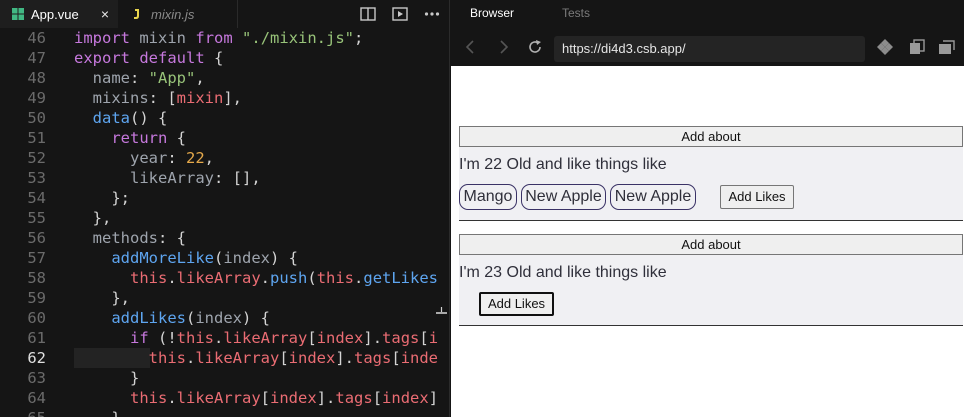  Describe the element at coordinates (224, 218) in the screenshot. I see `code-line: 55 },` at that location.